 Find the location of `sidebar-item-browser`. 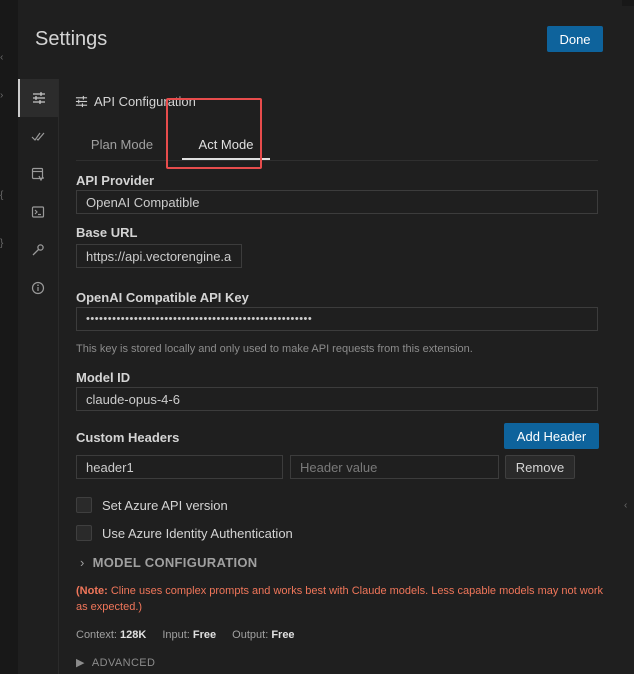

sidebar-item-browser is located at coordinates (38, 174).